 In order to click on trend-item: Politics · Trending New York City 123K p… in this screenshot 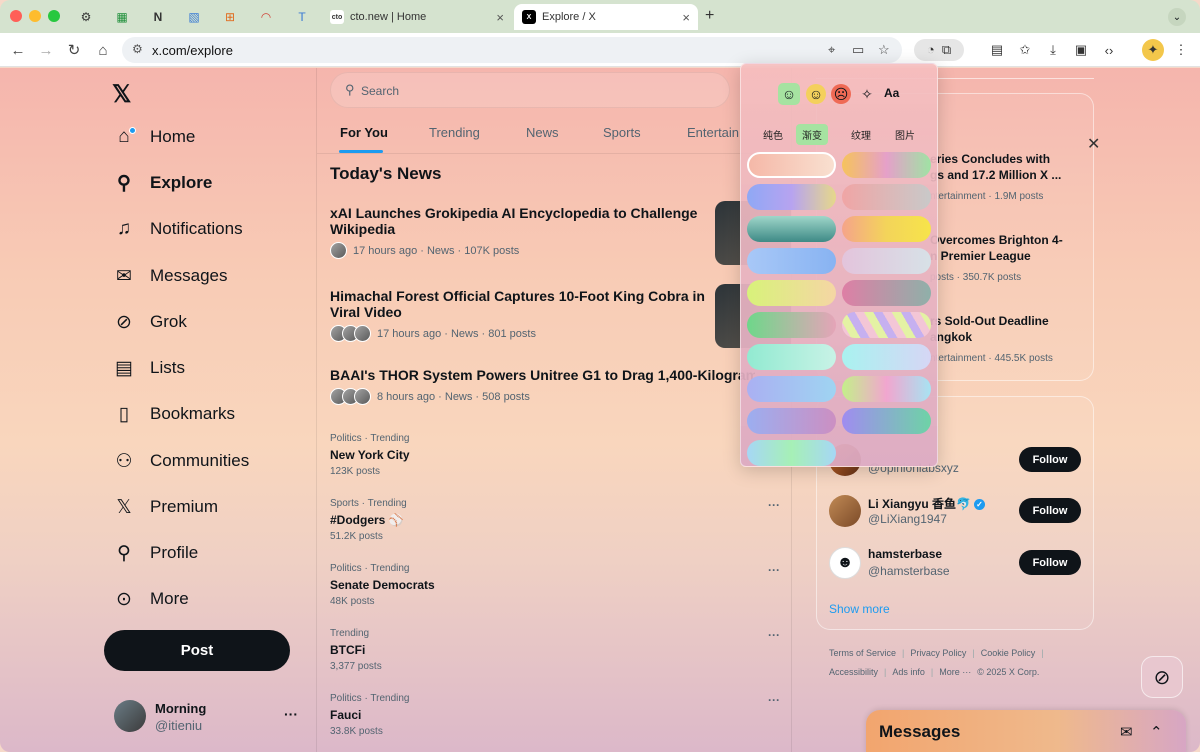, I will do `click(555, 455)`.